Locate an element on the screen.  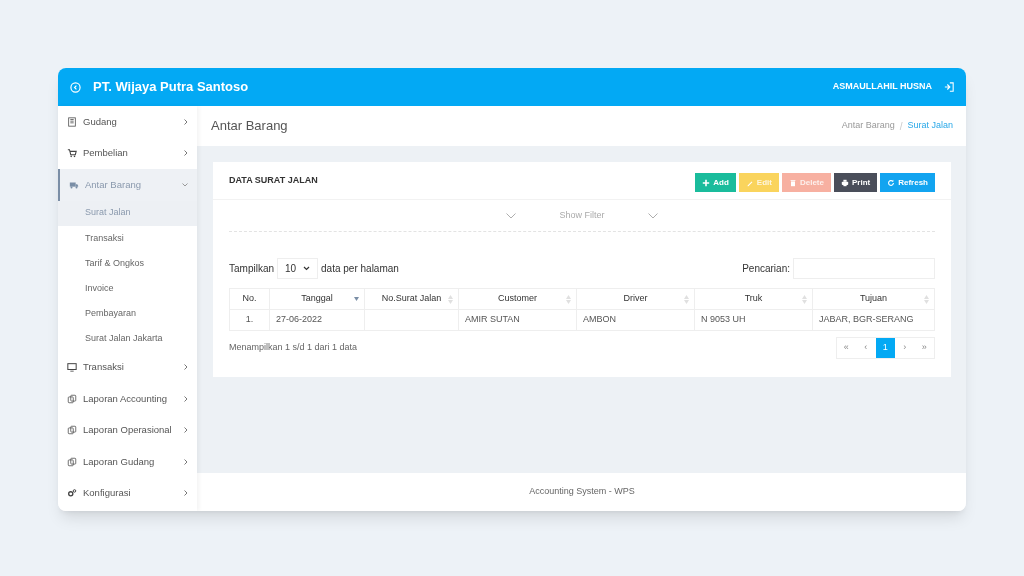
column-header: No.Surat Jalan is located at coordinates (411, 299).